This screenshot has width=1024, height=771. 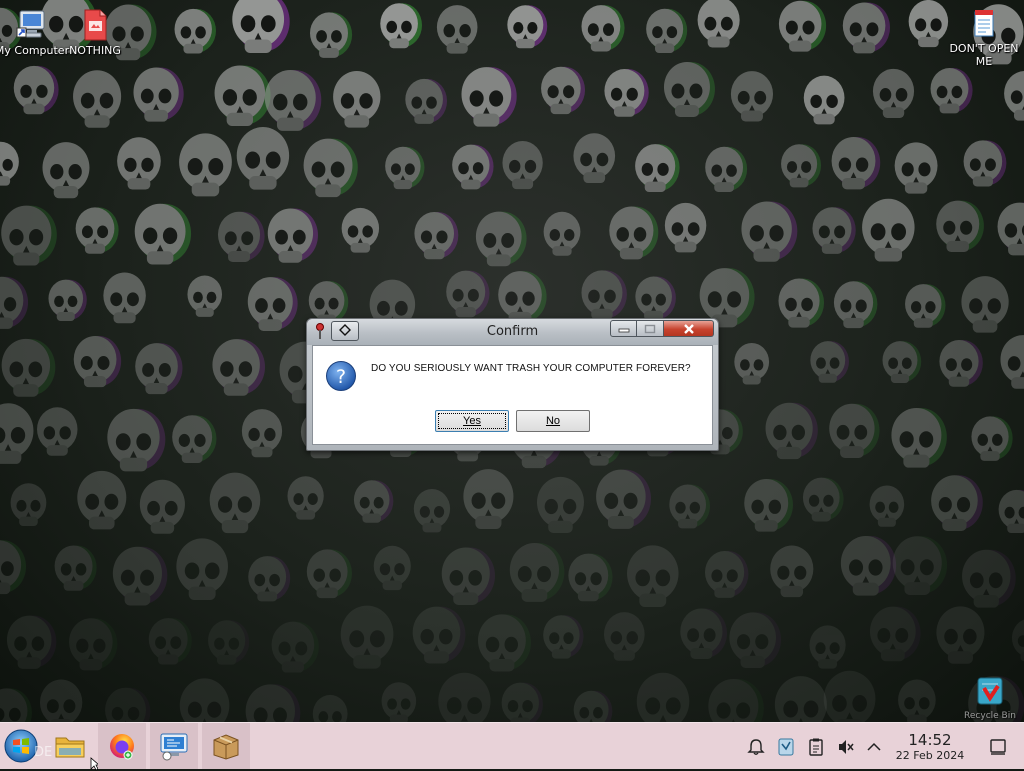 I want to click on dialog-titlebar: Confirm, so click(x=512, y=332).